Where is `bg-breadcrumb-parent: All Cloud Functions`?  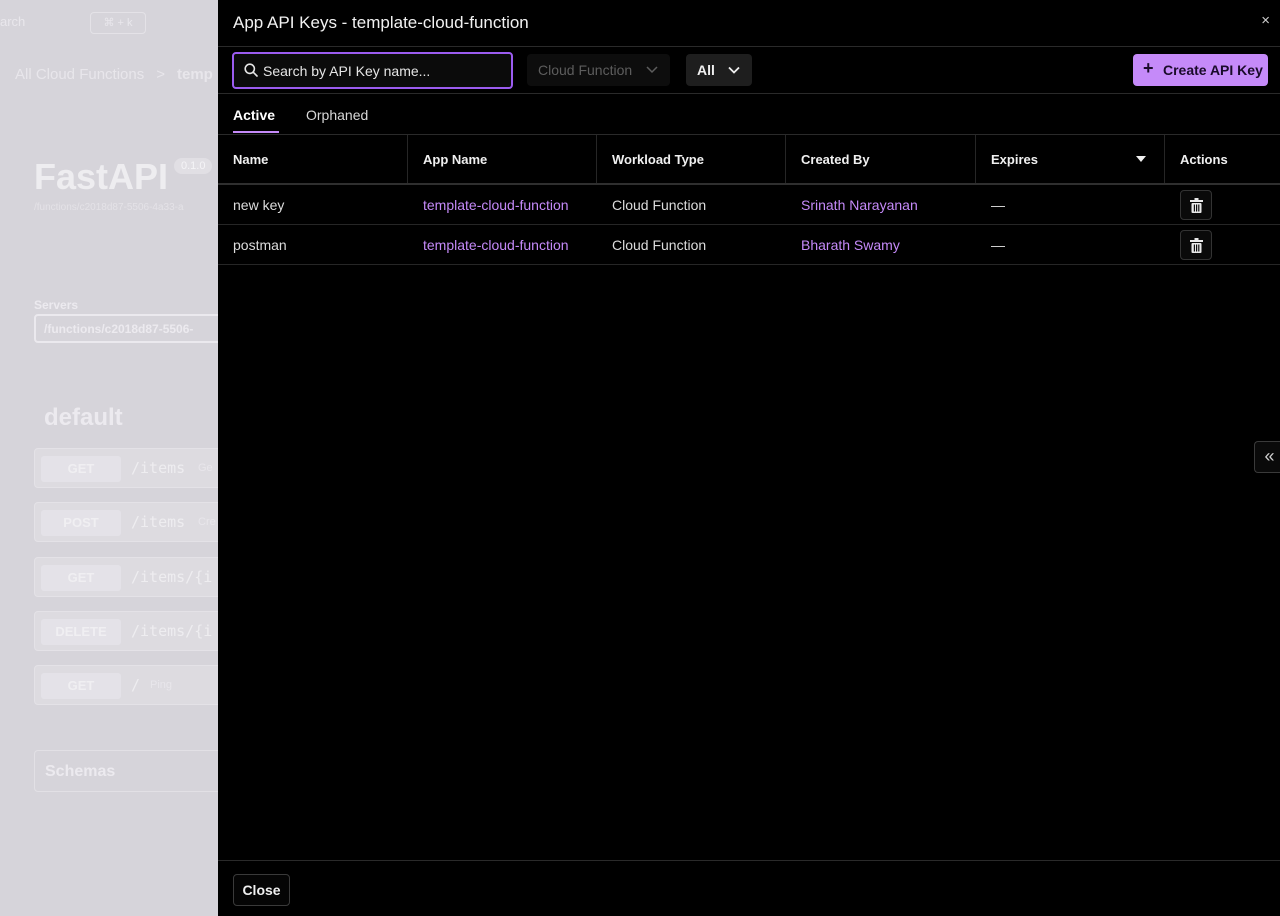 bg-breadcrumb-parent: All Cloud Functions is located at coordinates (80, 74).